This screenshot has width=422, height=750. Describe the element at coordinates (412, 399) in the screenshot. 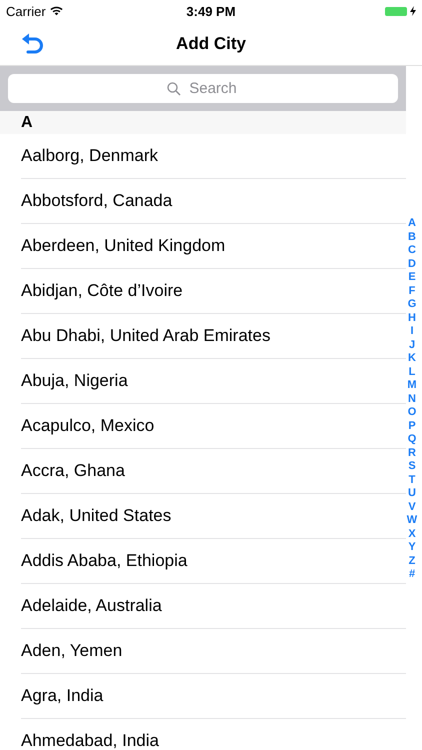

I see `index-letter: N` at that location.